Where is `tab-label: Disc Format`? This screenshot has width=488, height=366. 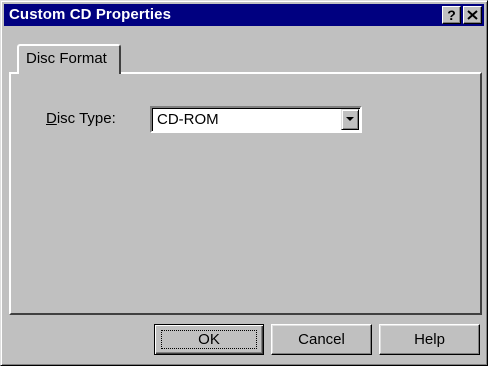
tab-label: Disc Format is located at coordinates (66, 58).